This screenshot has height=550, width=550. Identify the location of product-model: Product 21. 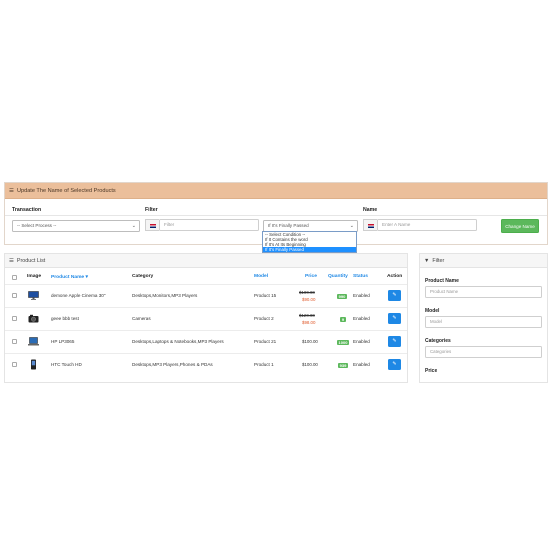
(265, 341).